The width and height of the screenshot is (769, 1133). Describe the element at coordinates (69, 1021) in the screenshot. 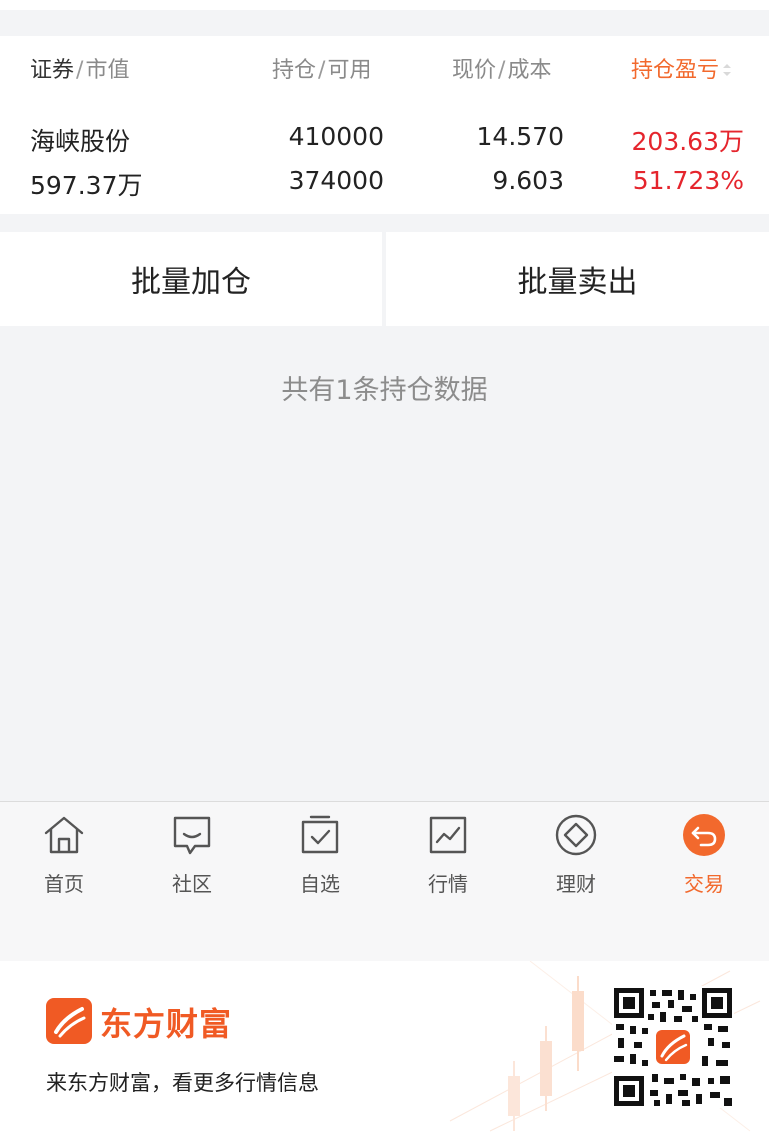

I see `brand-logo-icon` at that location.